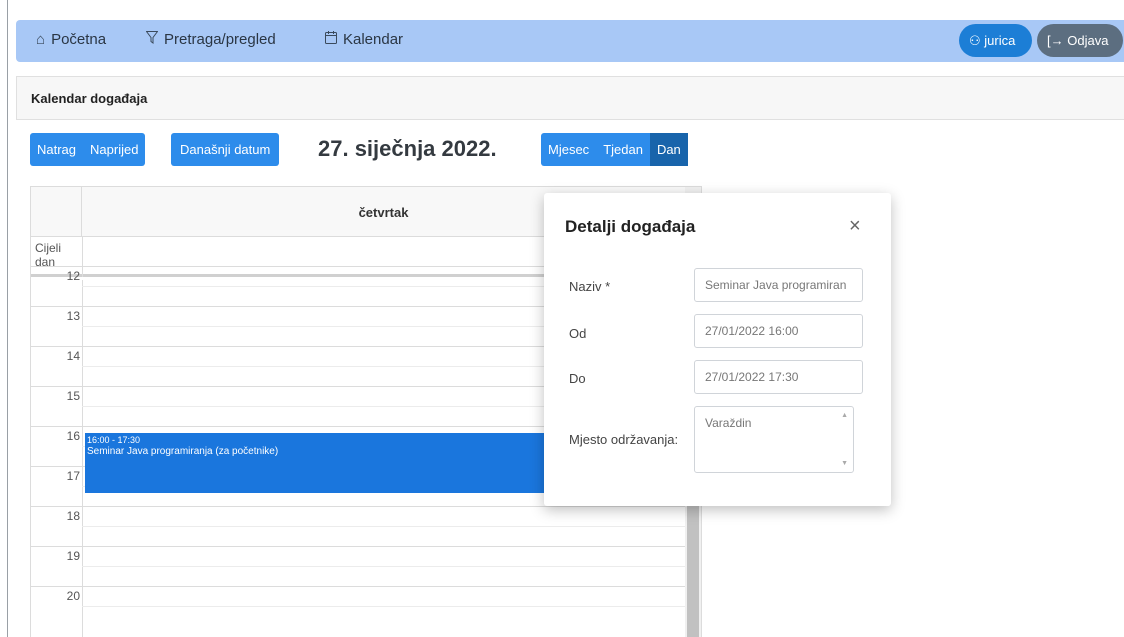 The width and height of the screenshot is (1124, 637). What do you see at coordinates (114, 149) in the screenshot?
I see `next-button: Naprijed` at bounding box center [114, 149].